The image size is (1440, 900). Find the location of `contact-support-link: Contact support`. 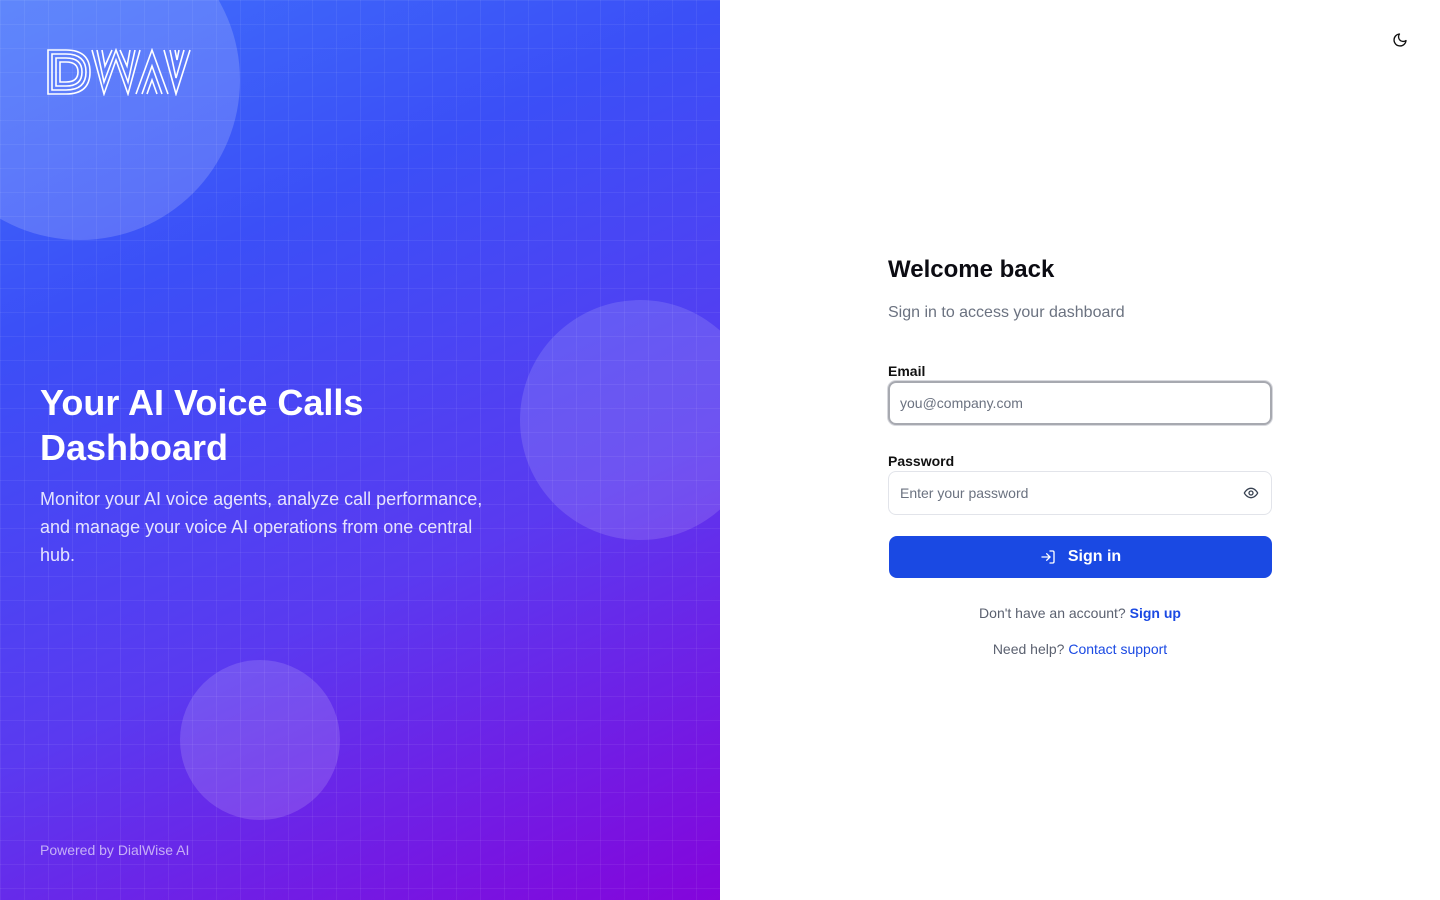

contact-support-link: Contact support is located at coordinates (1117, 649).